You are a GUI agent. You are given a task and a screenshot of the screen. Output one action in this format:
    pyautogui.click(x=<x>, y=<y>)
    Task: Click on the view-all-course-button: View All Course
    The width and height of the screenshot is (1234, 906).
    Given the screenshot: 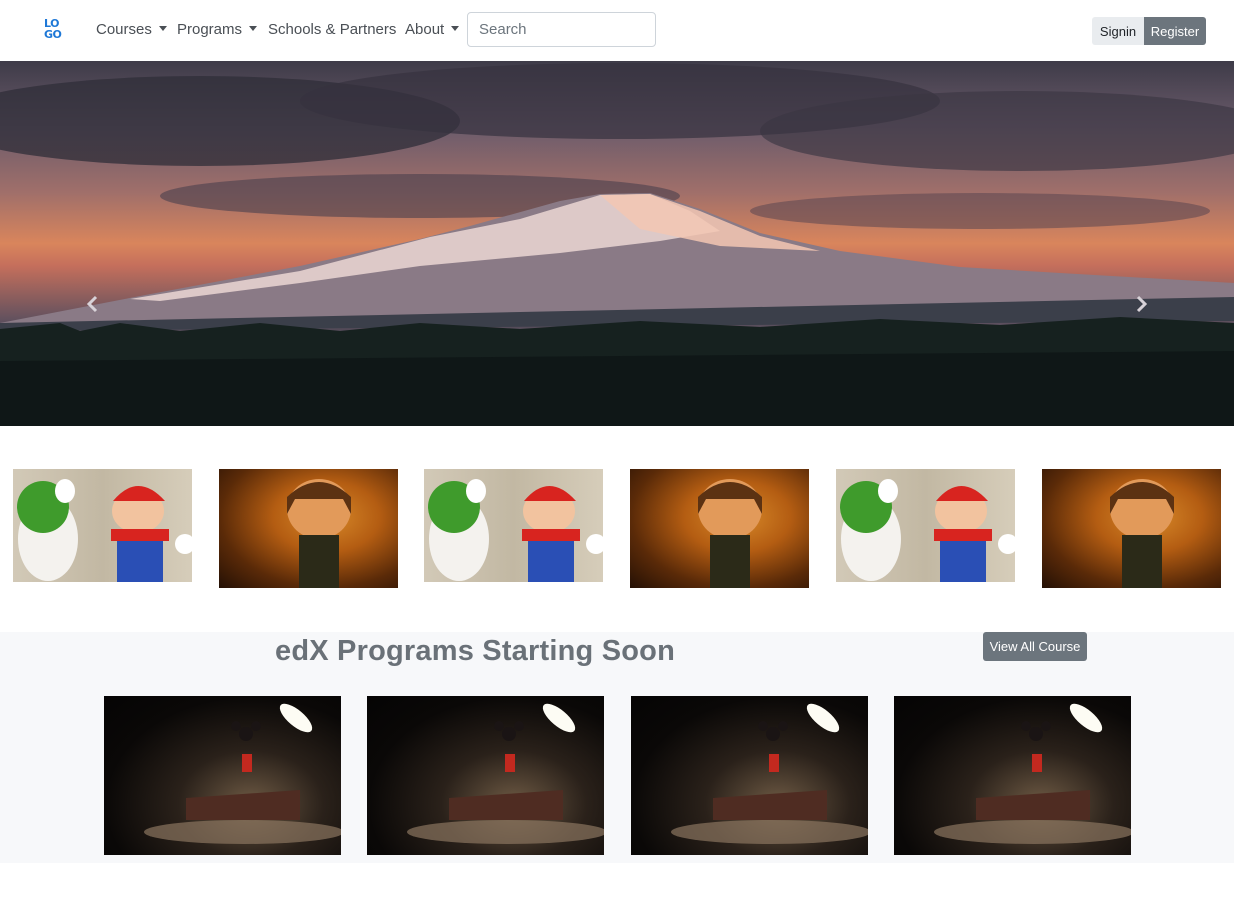 What is the action you would take?
    pyautogui.click(x=1035, y=646)
    